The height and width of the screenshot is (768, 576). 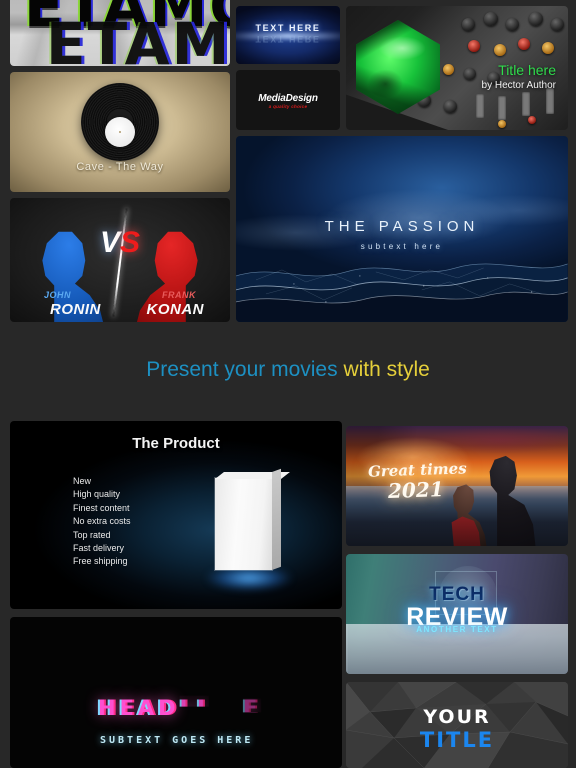 I want to click on product-box-mockup, so click(x=243, y=524).